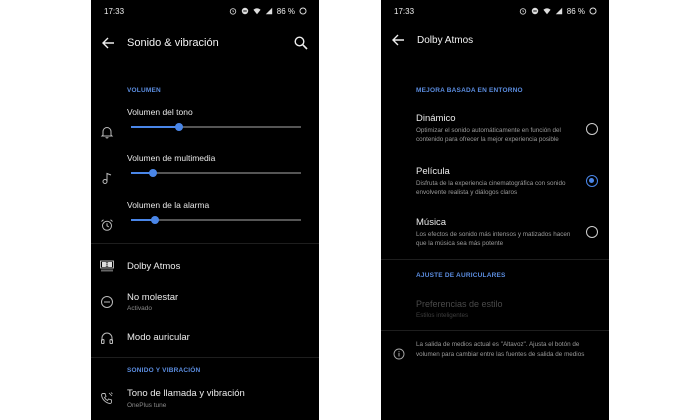  I want to click on app-bar: Dolby Atmos, so click(495, 40).